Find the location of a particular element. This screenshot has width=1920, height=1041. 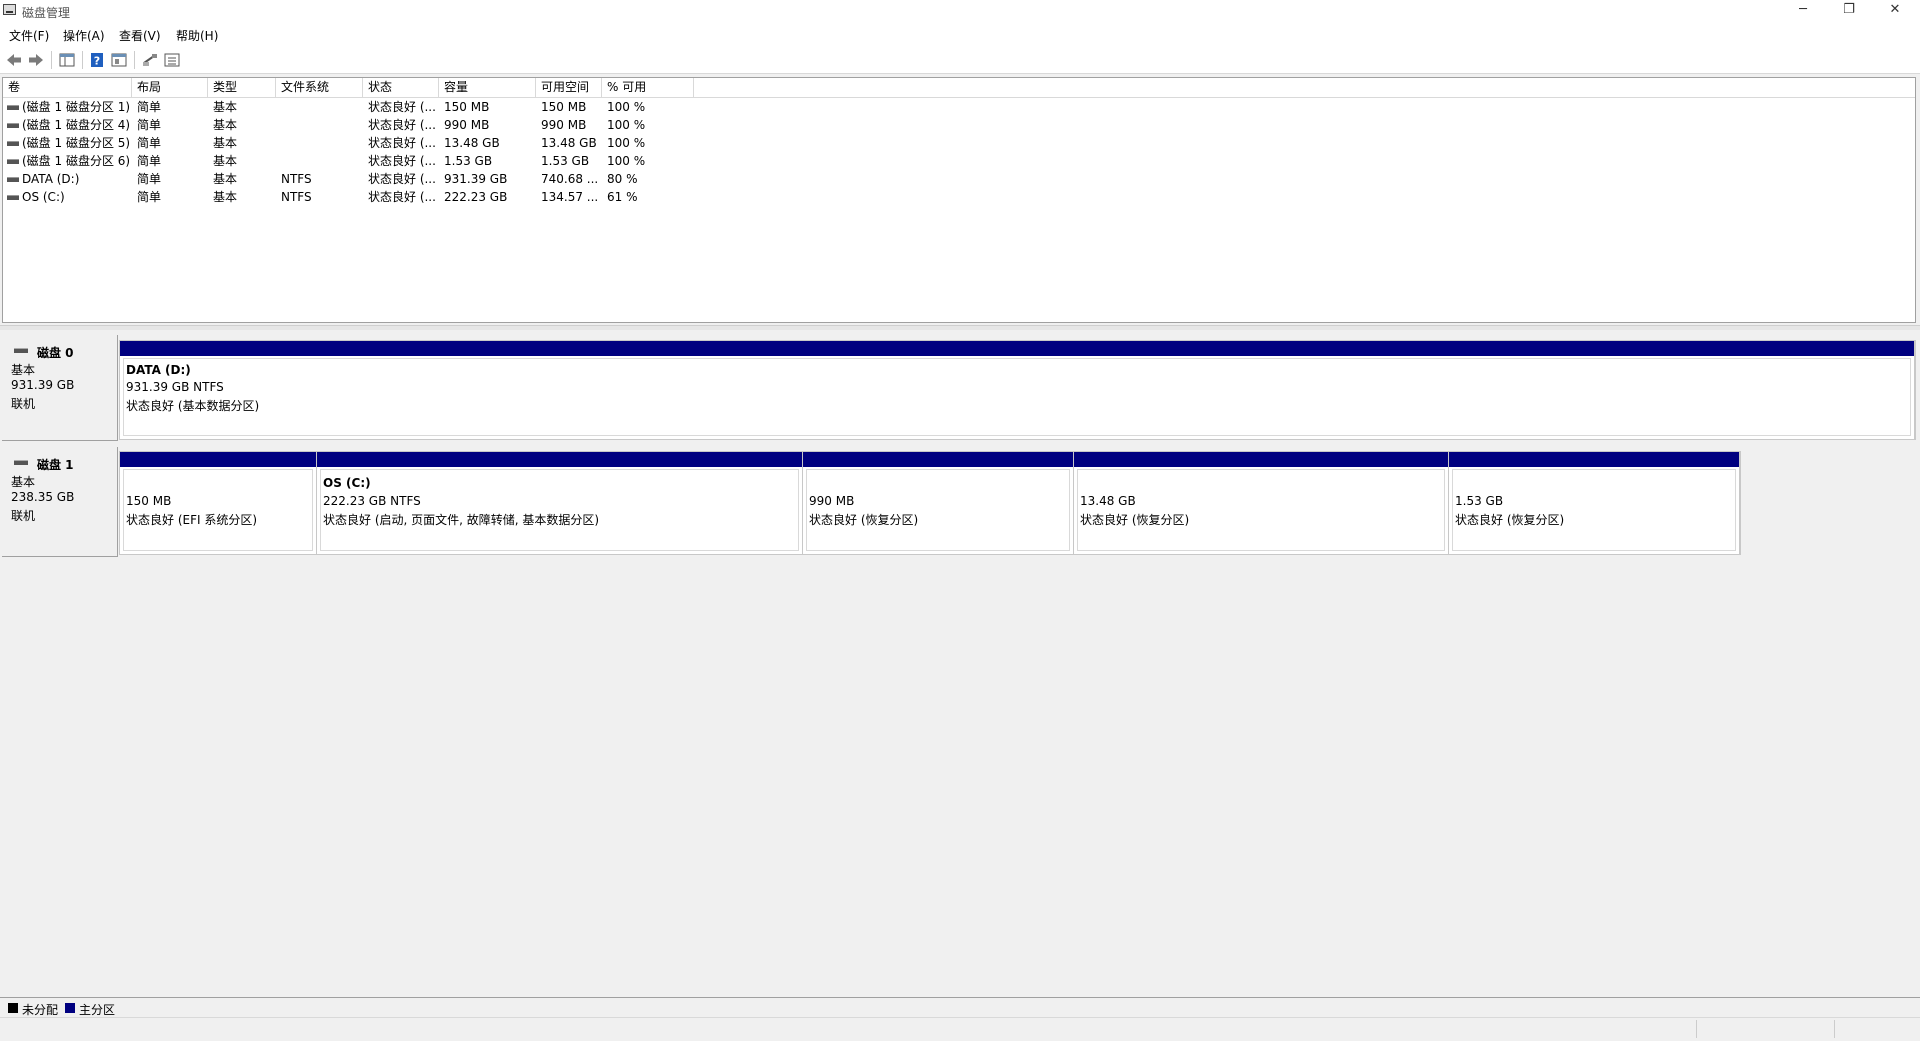

legend-bar: 未分配 主分区 is located at coordinates (960, 1007).